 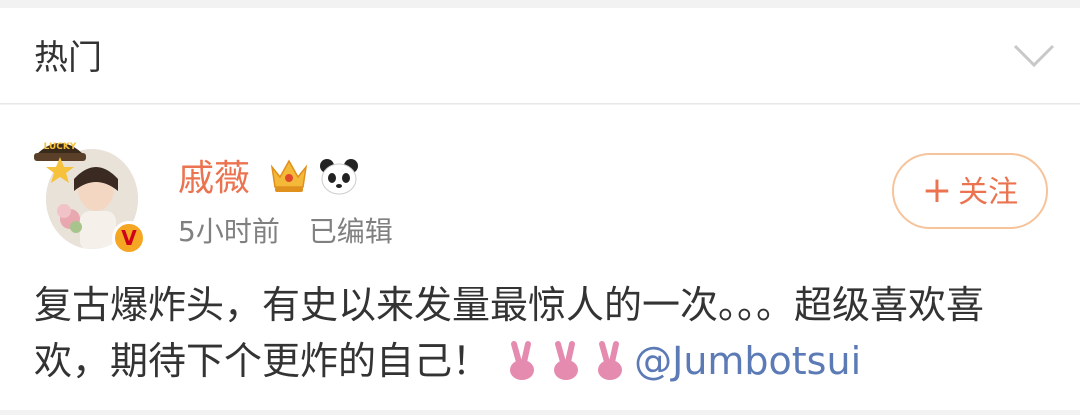 I want to click on top-strip, so click(x=540, y=4).